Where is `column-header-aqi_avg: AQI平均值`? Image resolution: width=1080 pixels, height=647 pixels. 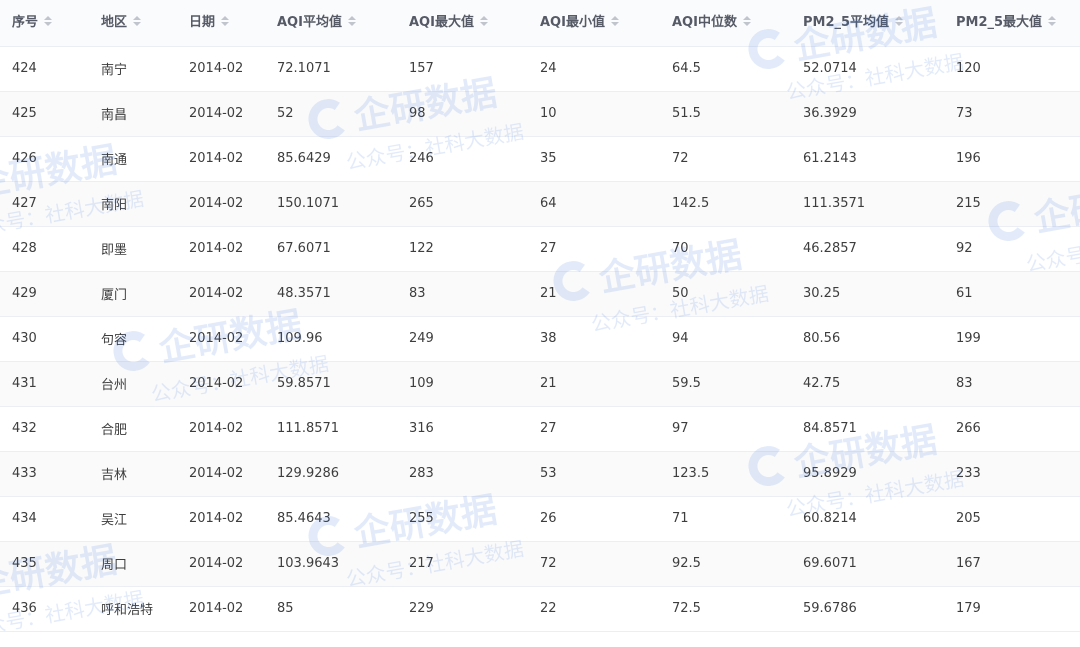
column-header-aqi_avg: AQI平均值 is located at coordinates (331, 23).